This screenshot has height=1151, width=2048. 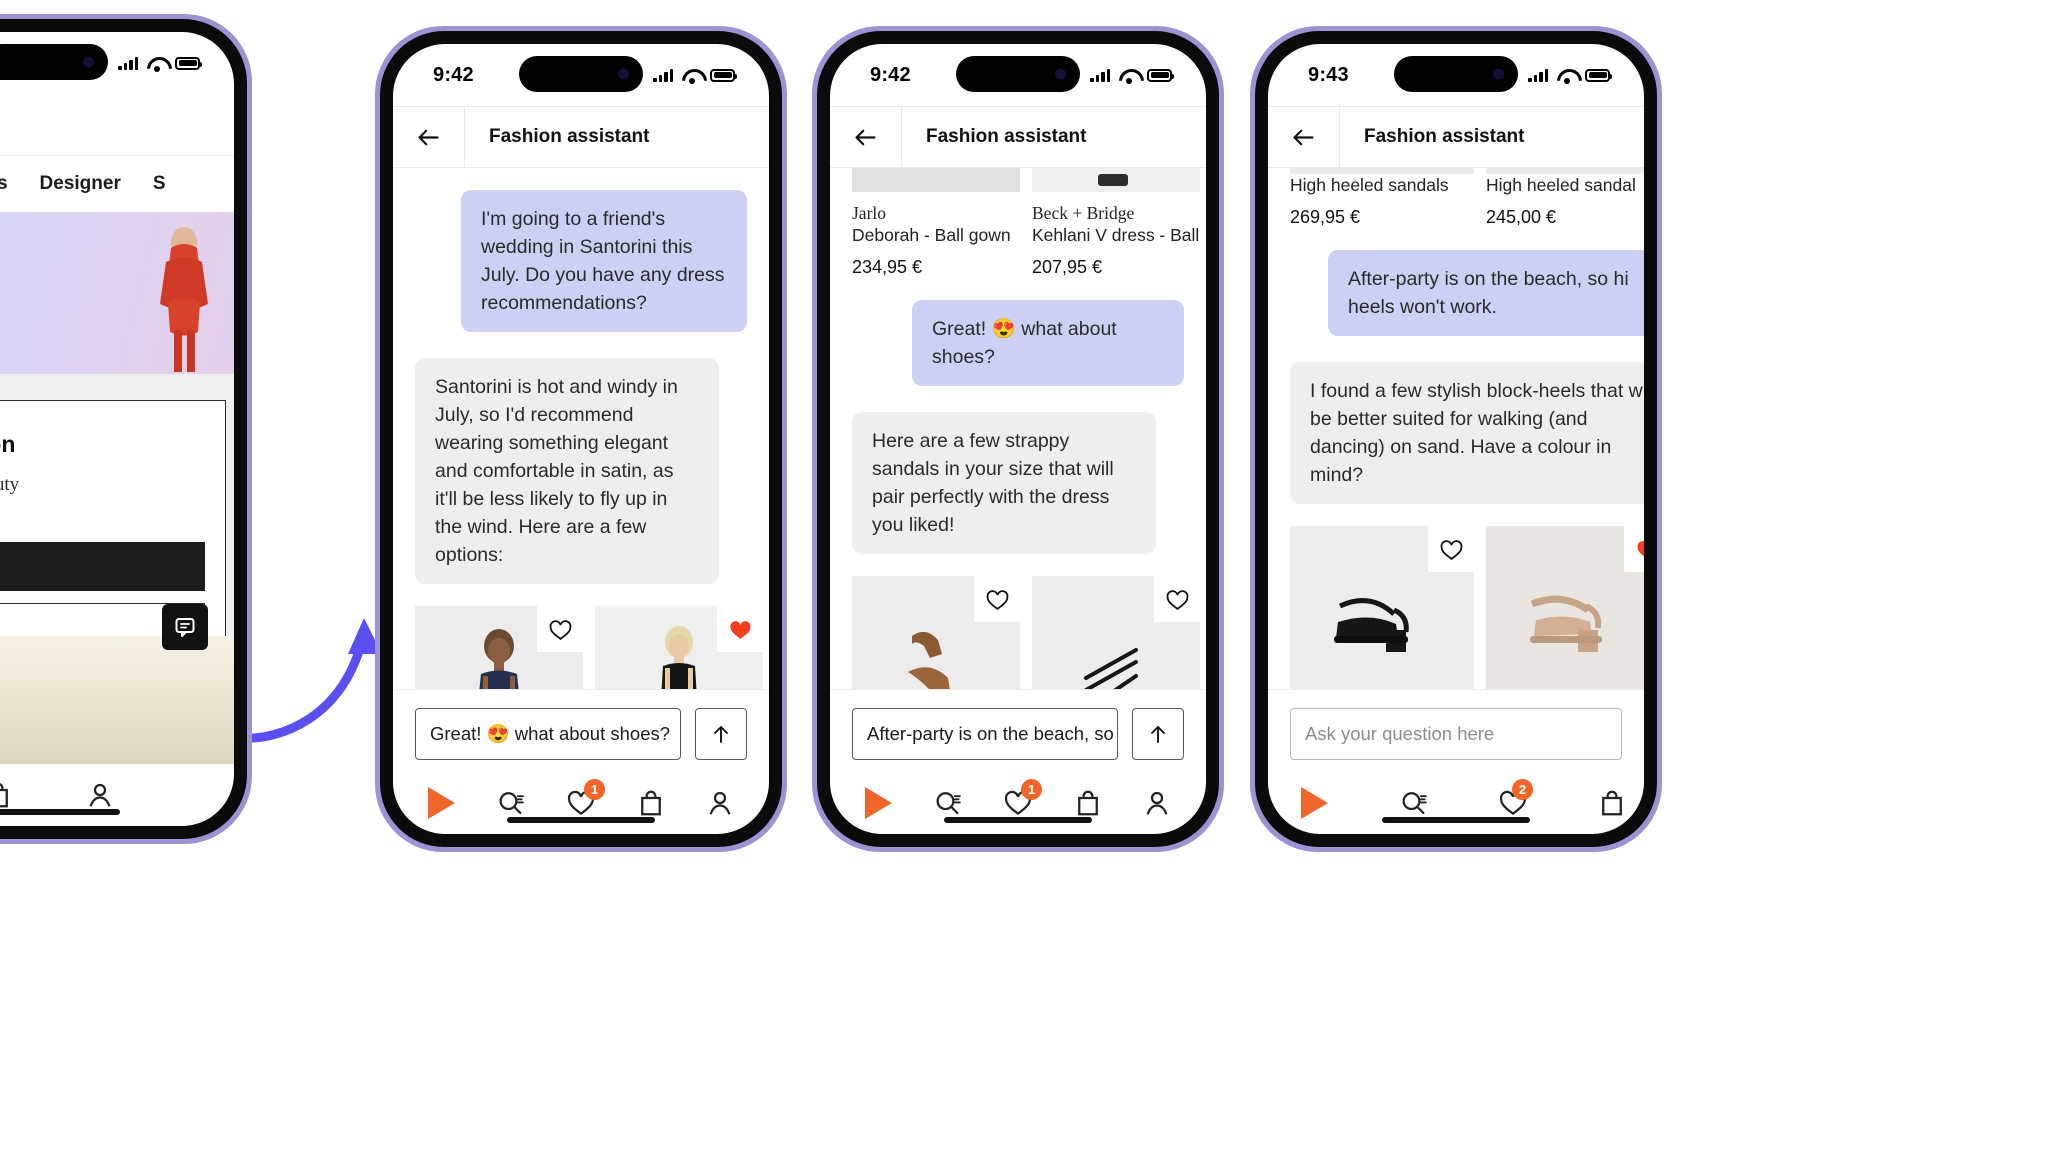 I want to click on product-name: High heeled sandal, so click(x=1561, y=185).